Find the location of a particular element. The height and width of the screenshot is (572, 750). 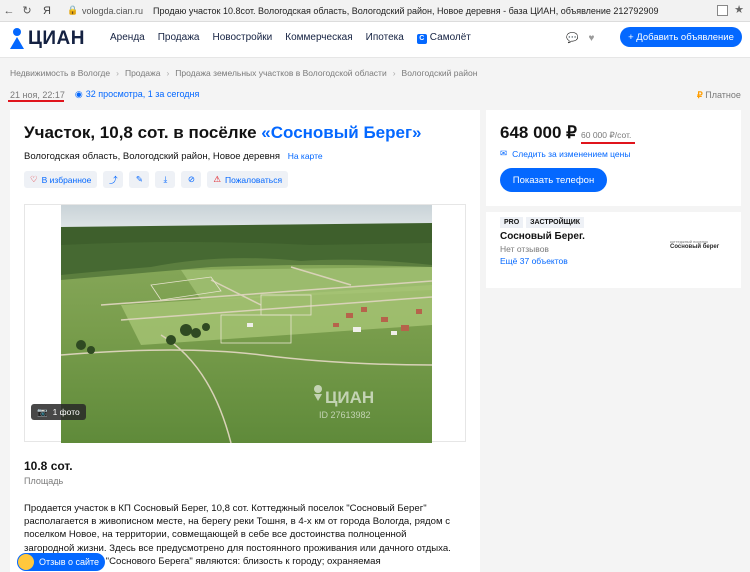

action-bar: ♡ В избранное ⤴ ✎ ⤓ ⊘ ⚠ Пожаловаться is located at coordinates (156, 179).